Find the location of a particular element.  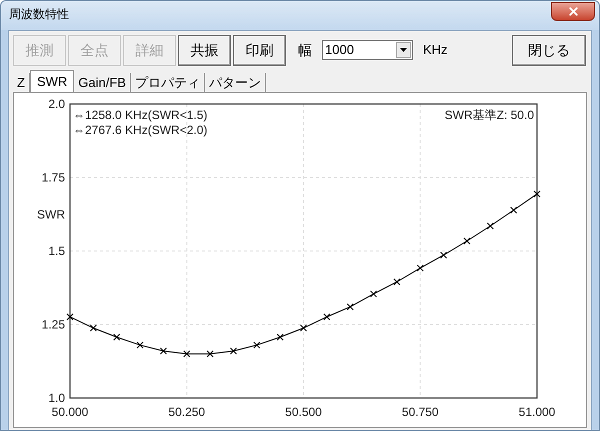

x-tick-label: 50.500 is located at coordinates (303, 412).